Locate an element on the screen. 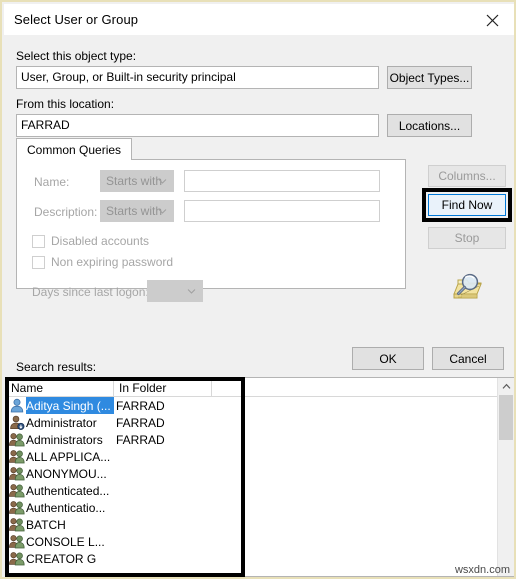  table-row: Administrator FARRAD is located at coordinates (260, 422).